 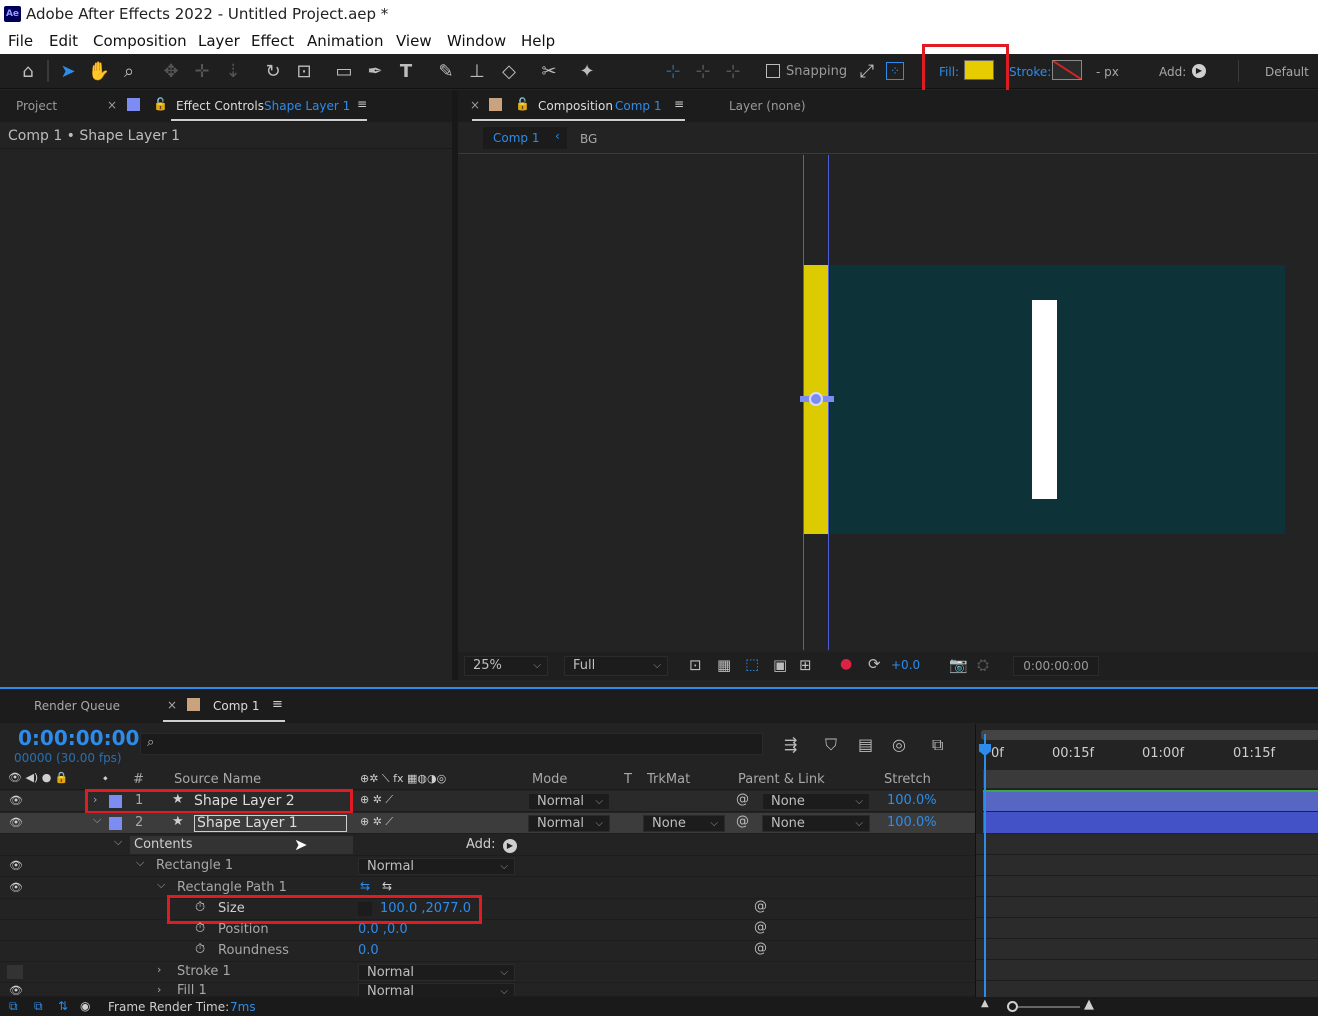 What do you see at coordinates (733, 71) in the screenshot?
I see `view-axis-icon: ⊹` at bounding box center [733, 71].